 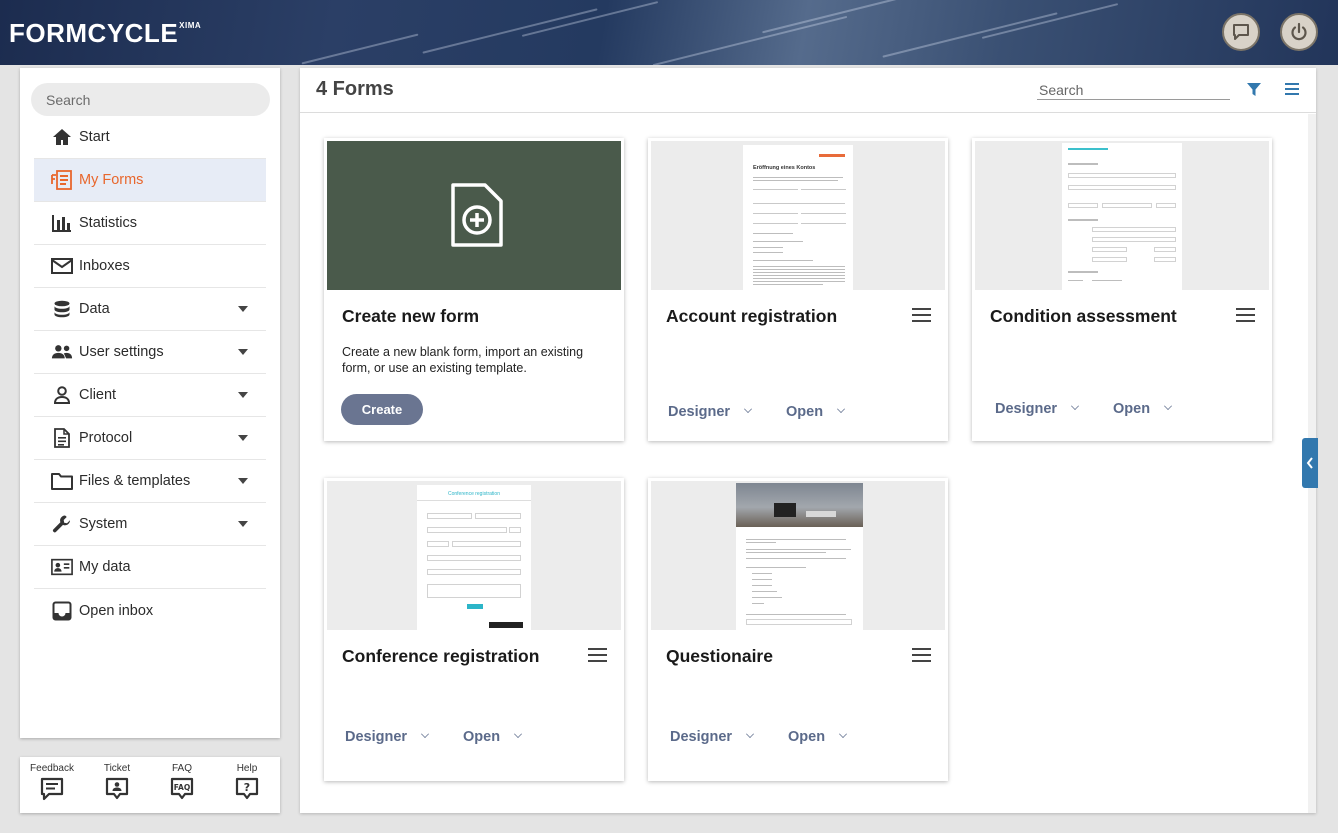 I want to click on sidebar-item-user-settings: User settings, so click(x=150, y=352).